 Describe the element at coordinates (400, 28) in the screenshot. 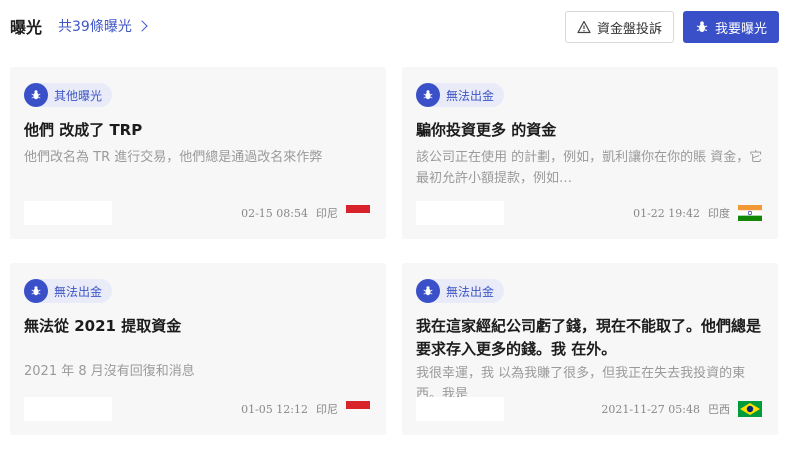

I see `page-header: 曝光 共39條曝光 資金盤投訴 我要曝光` at that location.